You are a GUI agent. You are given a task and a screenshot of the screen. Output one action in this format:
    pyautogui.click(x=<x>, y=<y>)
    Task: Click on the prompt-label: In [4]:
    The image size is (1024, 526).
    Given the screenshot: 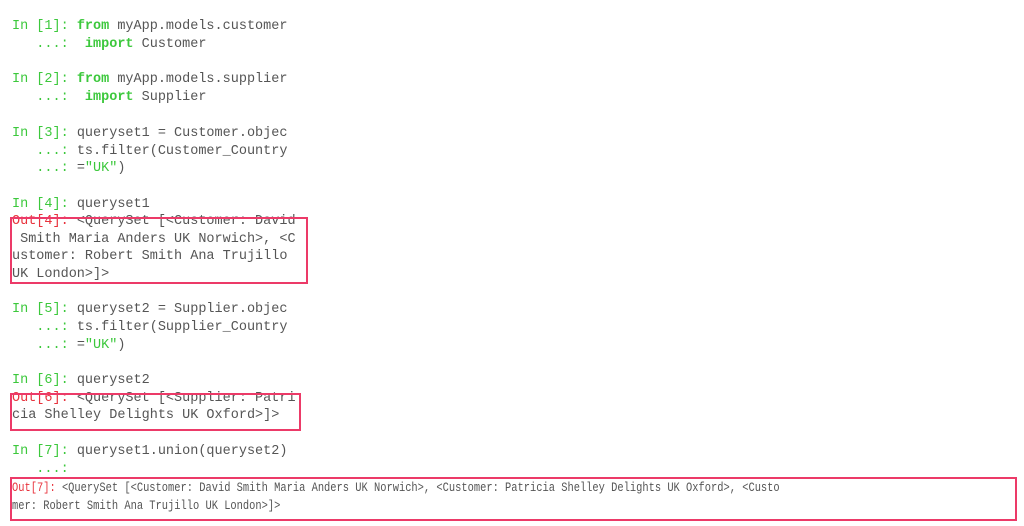 What is the action you would take?
    pyautogui.click(x=44, y=204)
    